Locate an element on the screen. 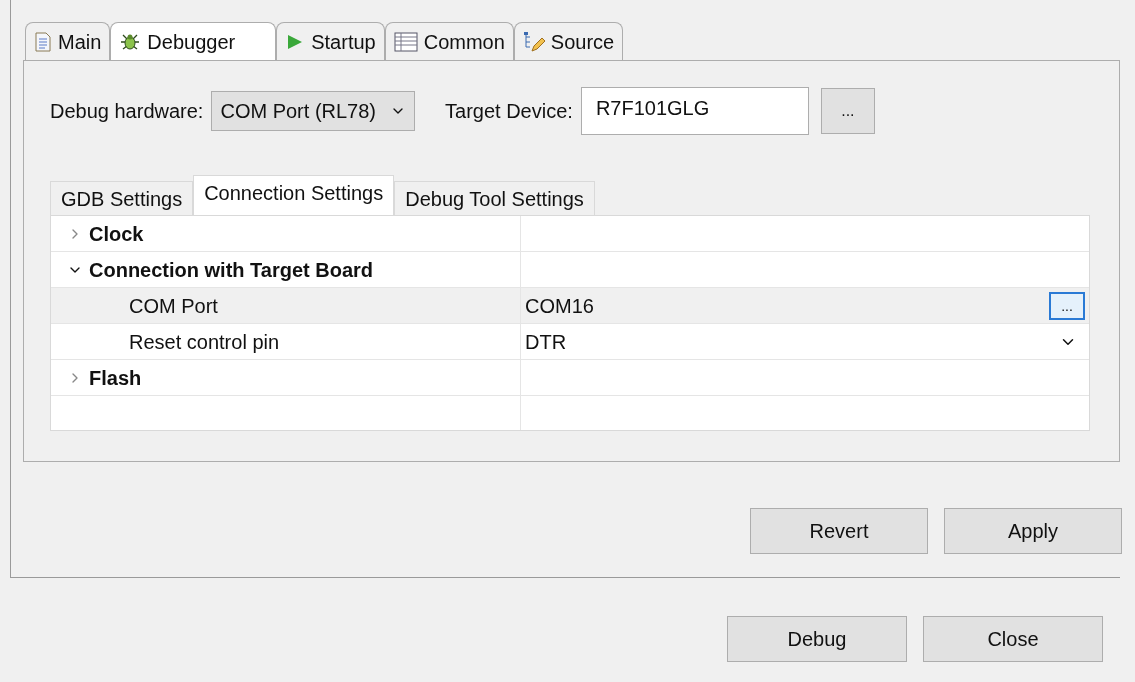 This screenshot has width=1135, height=682. property-name: Reset control pin is located at coordinates (204, 342).